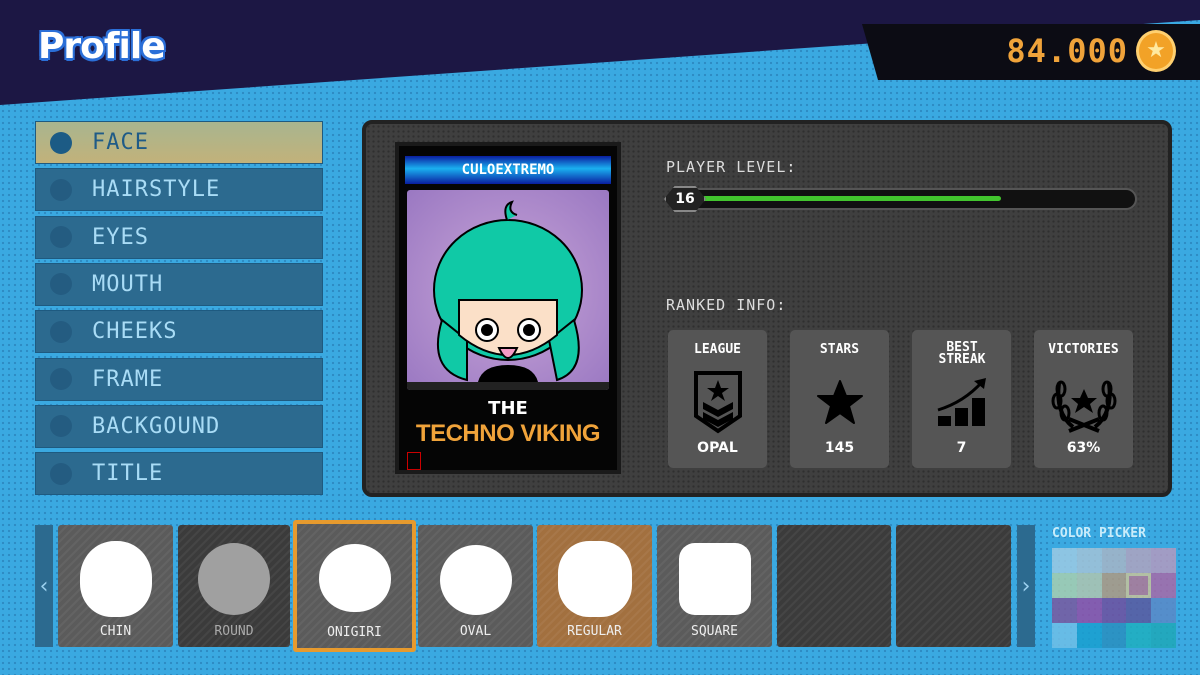  Describe the element at coordinates (1156, 51) in the screenshot. I see `star-coin-icon: ★` at that location.